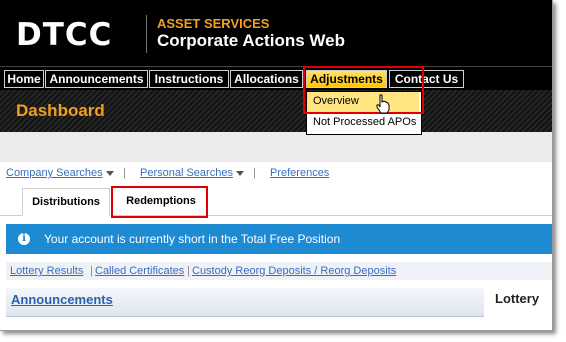 This screenshot has height=342, width=566. What do you see at coordinates (54, 173) in the screenshot?
I see `company-searches-label: Company Searches` at bounding box center [54, 173].